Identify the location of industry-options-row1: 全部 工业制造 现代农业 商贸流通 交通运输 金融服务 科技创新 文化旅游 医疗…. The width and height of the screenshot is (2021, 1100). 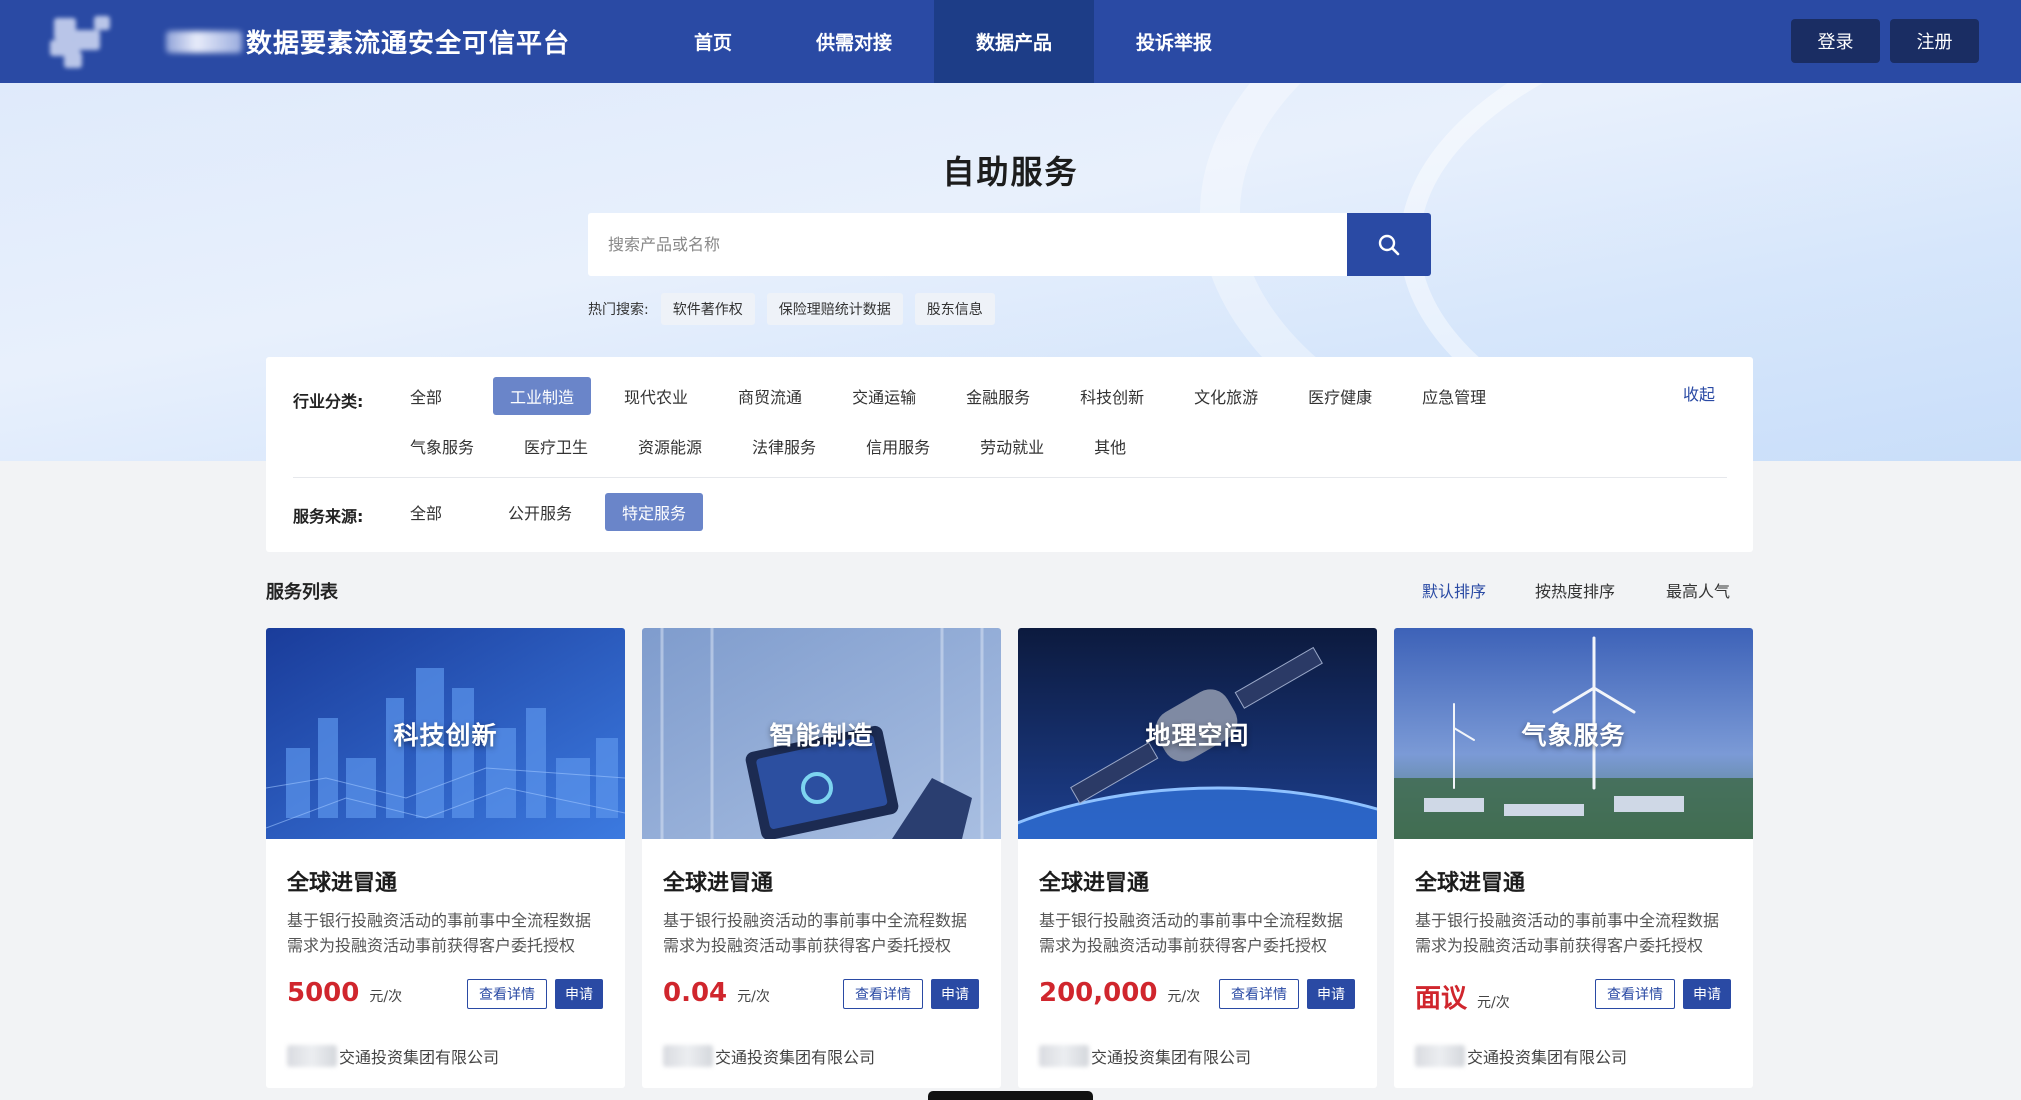
(948, 396).